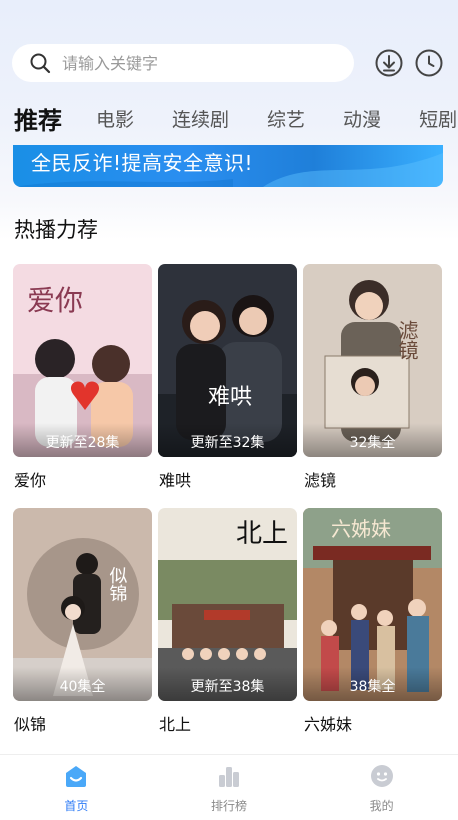 This screenshot has width=458, height=820. What do you see at coordinates (227, 479) in the screenshot?
I see `show-title: 难哄` at bounding box center [227, 479].